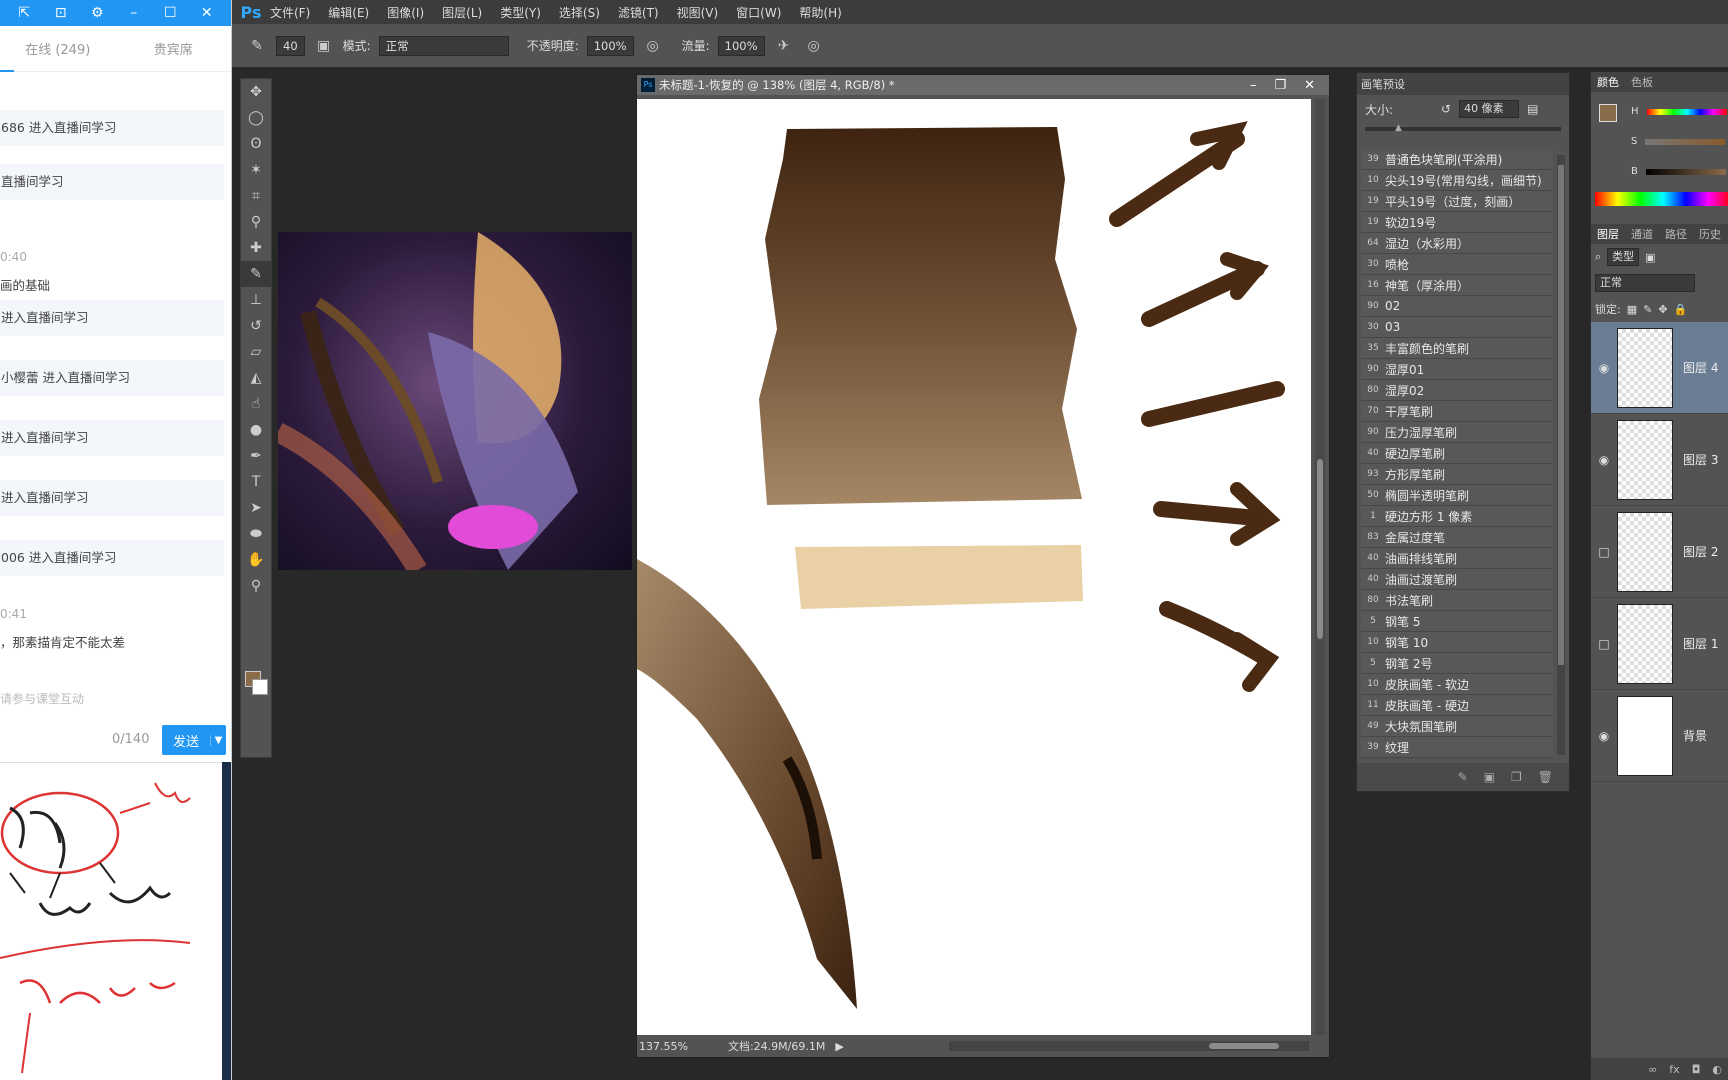 The height and width of the screenshot is (1080, 1728). Describe the element at coordinates (1516, 777) in the screenshot. I see `new-brush-icon: ❐` at that location.